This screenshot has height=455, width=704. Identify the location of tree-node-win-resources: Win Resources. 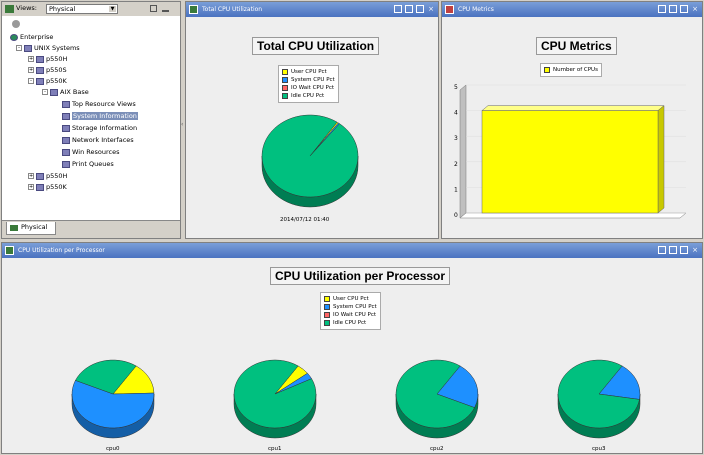
(90, 152).